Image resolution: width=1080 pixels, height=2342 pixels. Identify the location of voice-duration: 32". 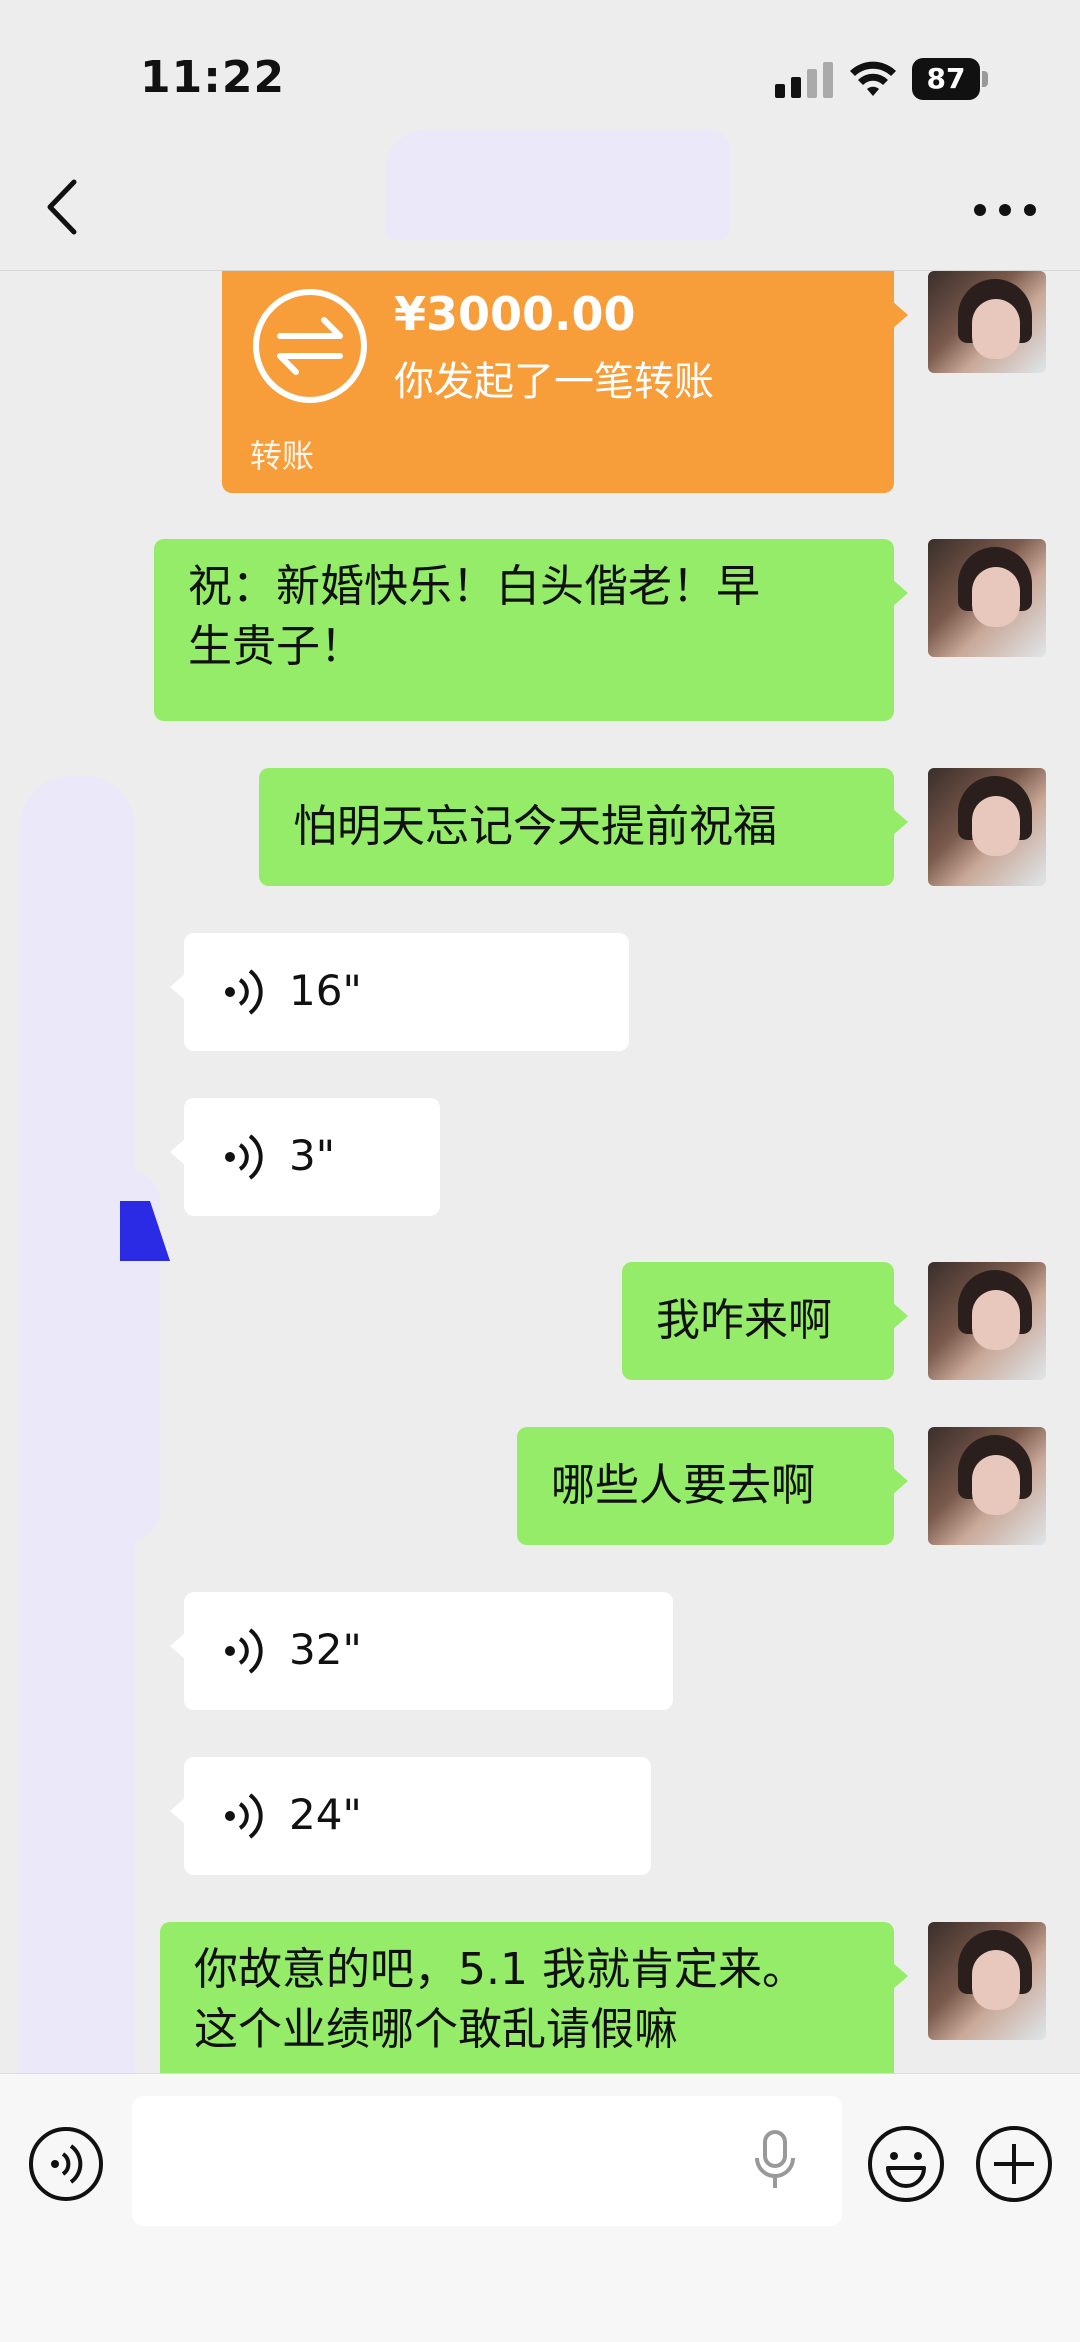
(325, 1649).